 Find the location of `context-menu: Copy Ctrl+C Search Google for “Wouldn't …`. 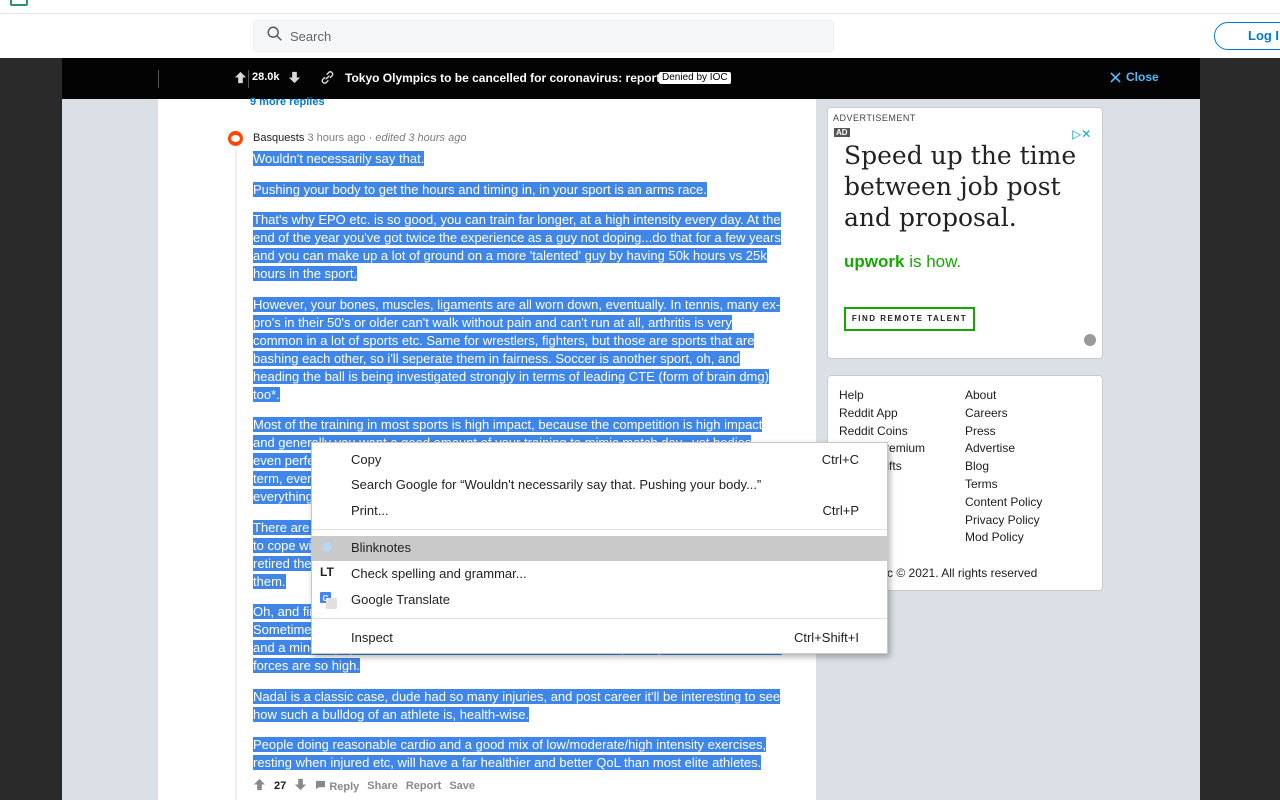

context-menu: Copy Ctrl+C Search Google for “Wouldn't … is located at coordinates (599, 548).